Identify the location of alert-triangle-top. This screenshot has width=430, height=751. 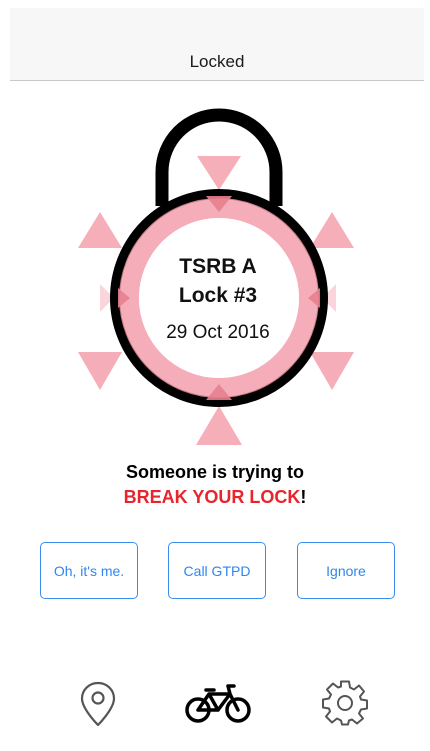
(219, 173).